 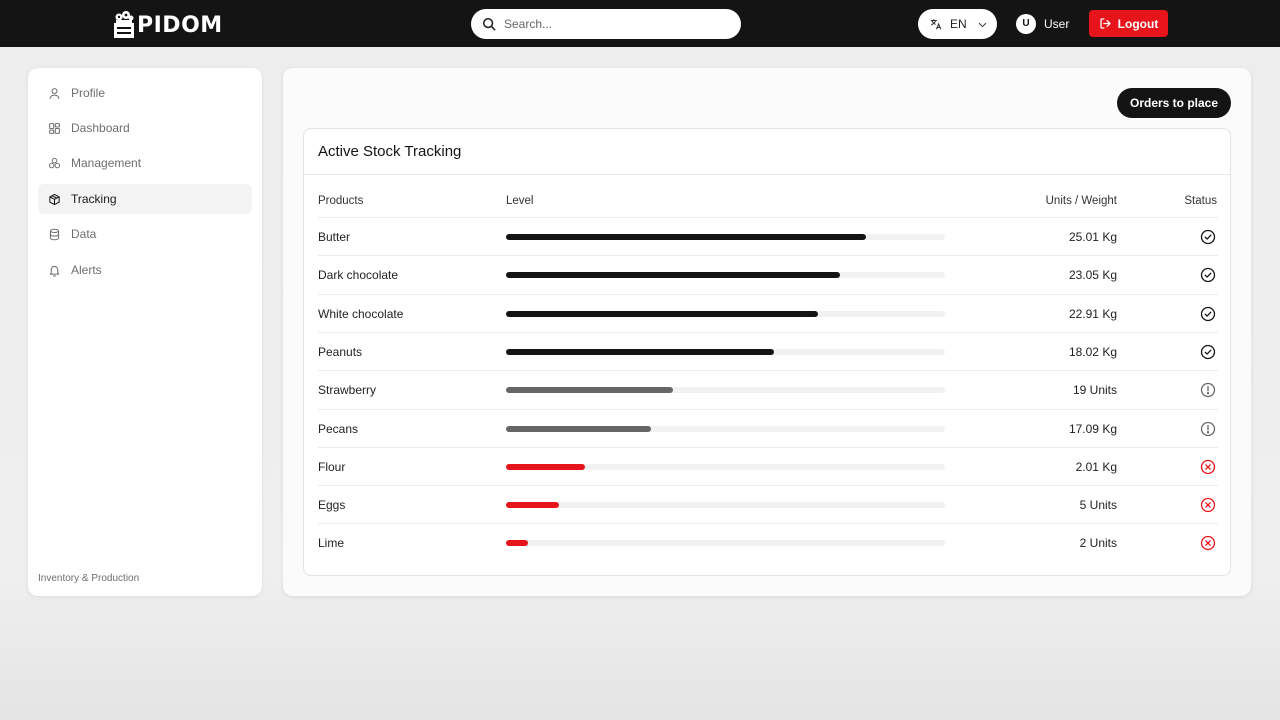 What do you see at coordinates (614, 24) in the screenshot?
I see `search-input` at bounding box center [614, 24].